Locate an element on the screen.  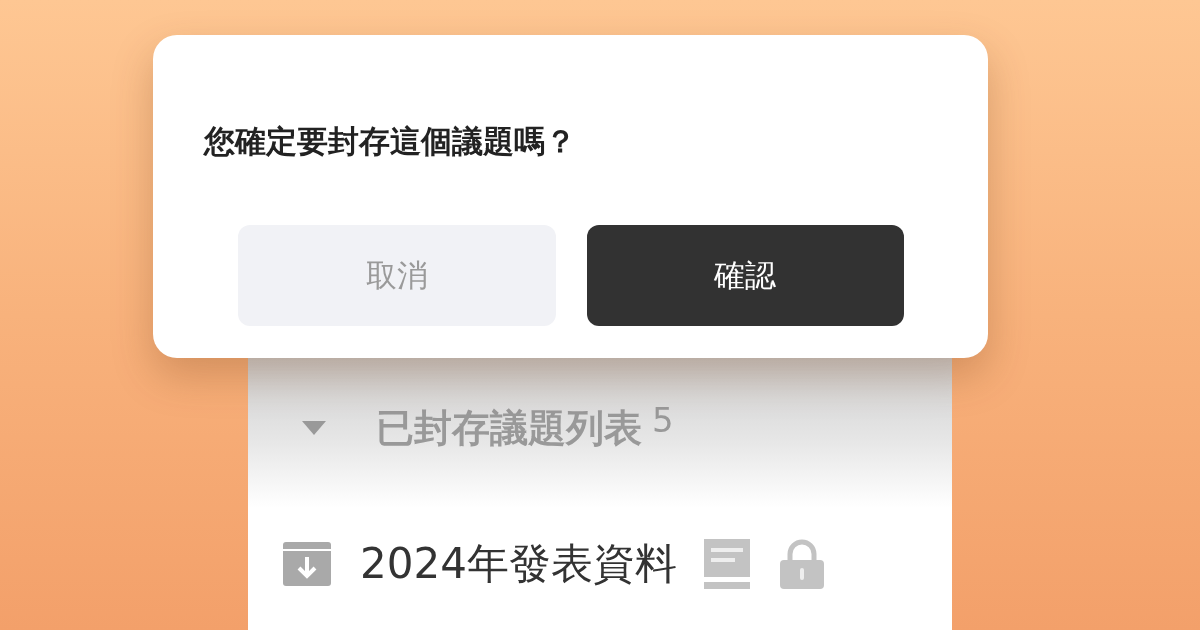
caret-icon is located at coordinates (314, 428).